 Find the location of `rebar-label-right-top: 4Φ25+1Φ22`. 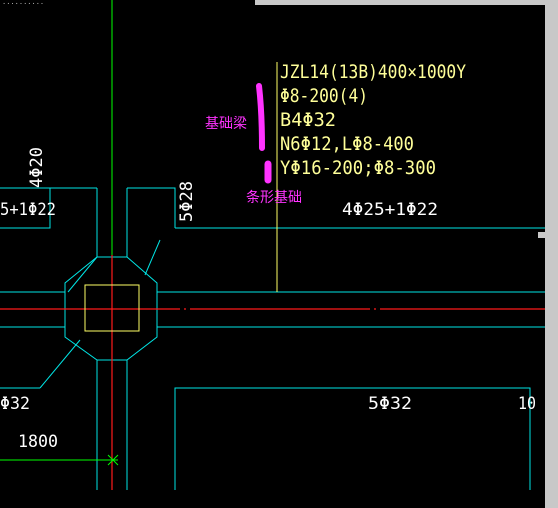

rebar-label-right-top: 4Φ25+1Φ22 is located at coordinates (390, 210).